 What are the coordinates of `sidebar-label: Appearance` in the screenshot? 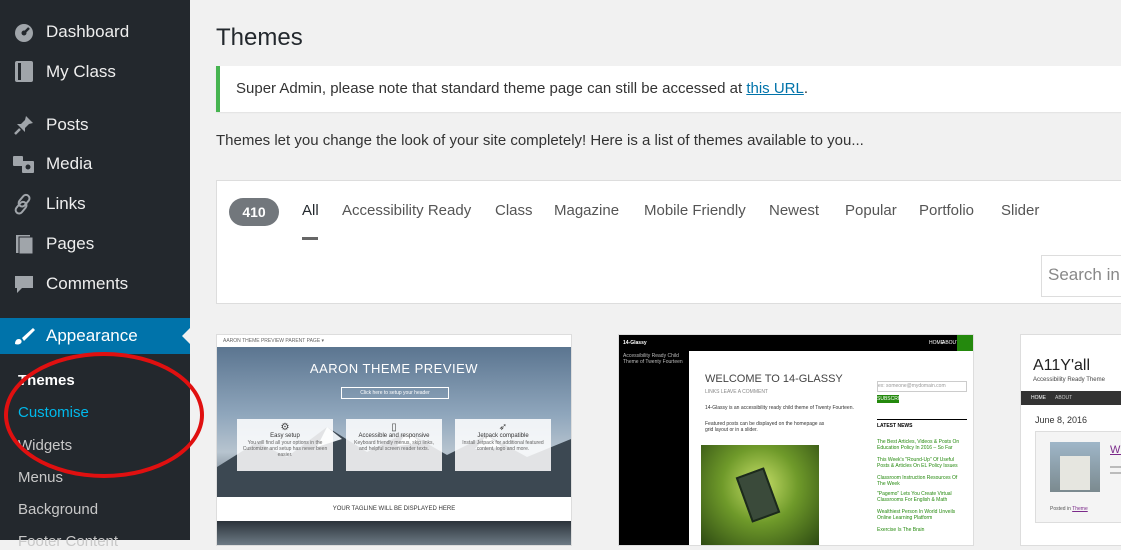 It's located at (92, 335).